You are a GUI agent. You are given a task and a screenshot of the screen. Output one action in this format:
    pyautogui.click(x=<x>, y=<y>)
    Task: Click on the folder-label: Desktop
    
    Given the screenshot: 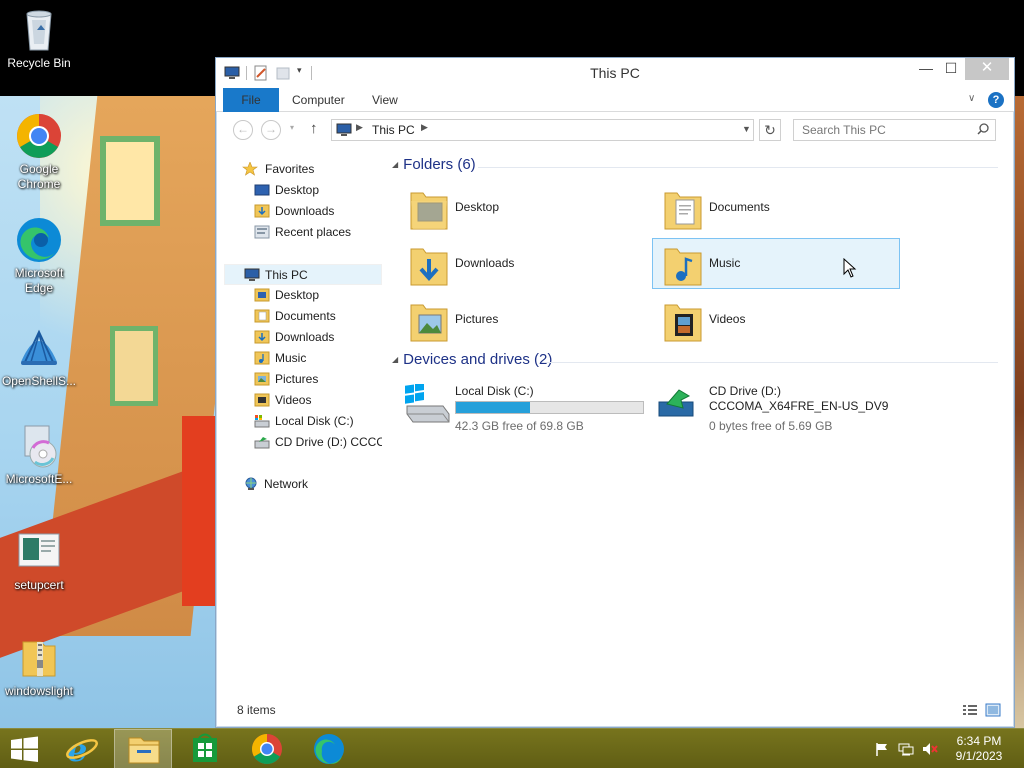 What is the action you would take?
    pyautogui.click(x=477, y=207)
    